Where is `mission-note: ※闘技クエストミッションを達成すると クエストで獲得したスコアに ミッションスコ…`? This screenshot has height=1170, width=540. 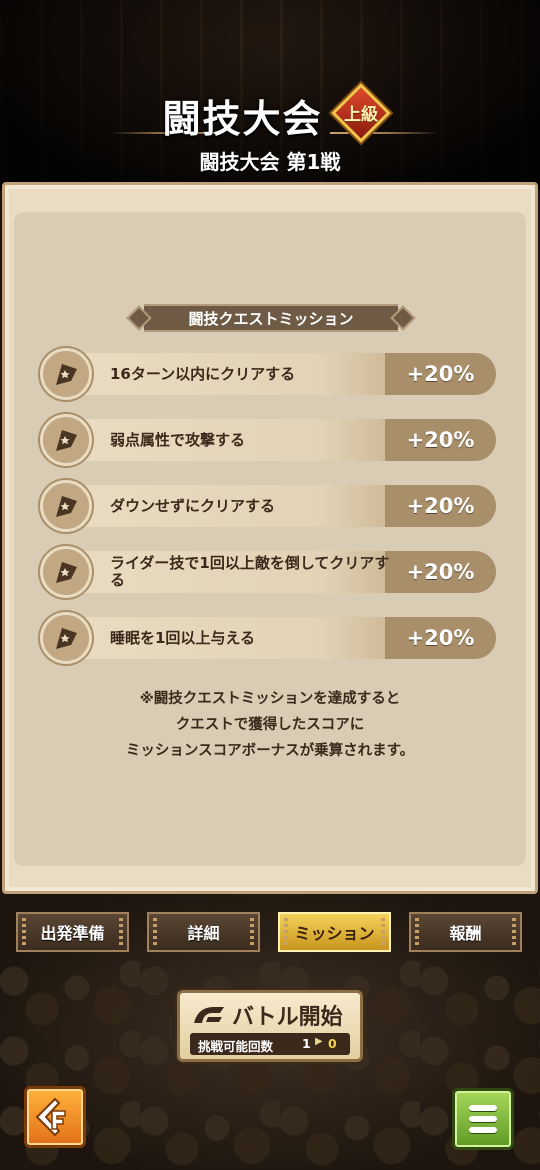 mission-note: ※闘技クエストミッションを達成すると クエストで獲得したスコアに ミッションスコ… is located at coordinates (270, 725).